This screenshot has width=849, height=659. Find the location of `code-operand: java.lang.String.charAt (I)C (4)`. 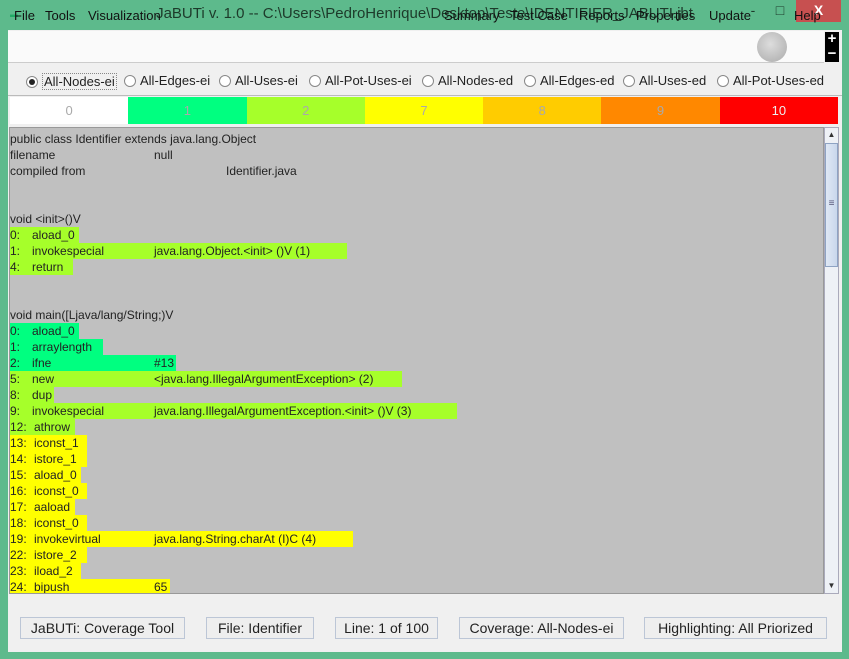

code-operand: java.lang.String.charAt (I)C (4) is located at coordinates (235, 539).